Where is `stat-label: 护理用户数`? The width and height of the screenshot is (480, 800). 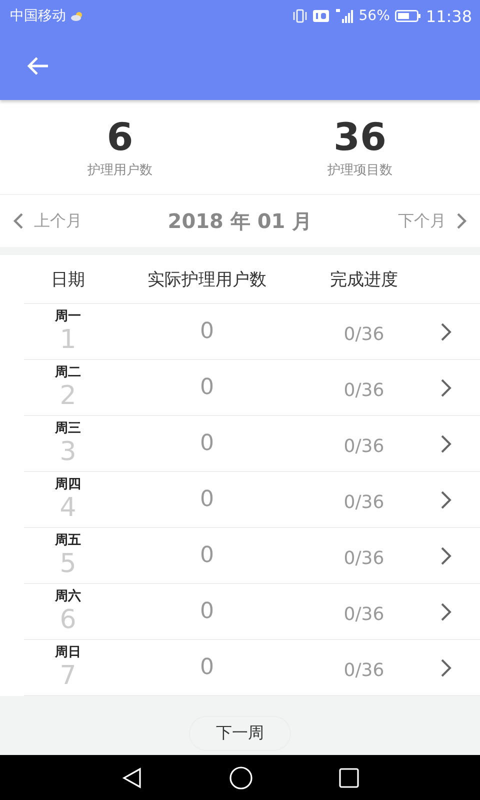 stat-label: 护理用户数 is located at coordinates (120, 170).